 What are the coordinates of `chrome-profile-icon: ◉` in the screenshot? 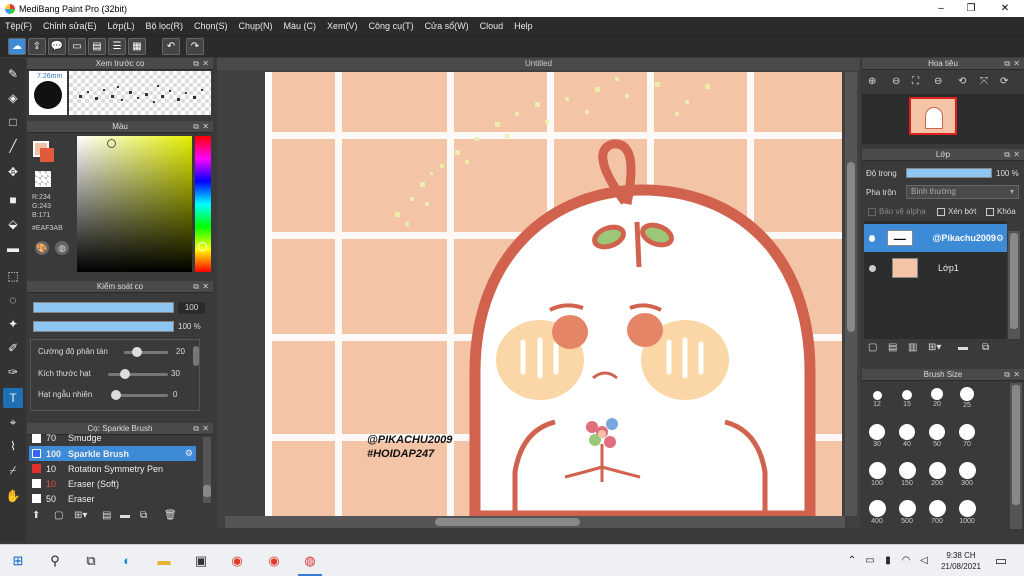 It's located at (274, 561).